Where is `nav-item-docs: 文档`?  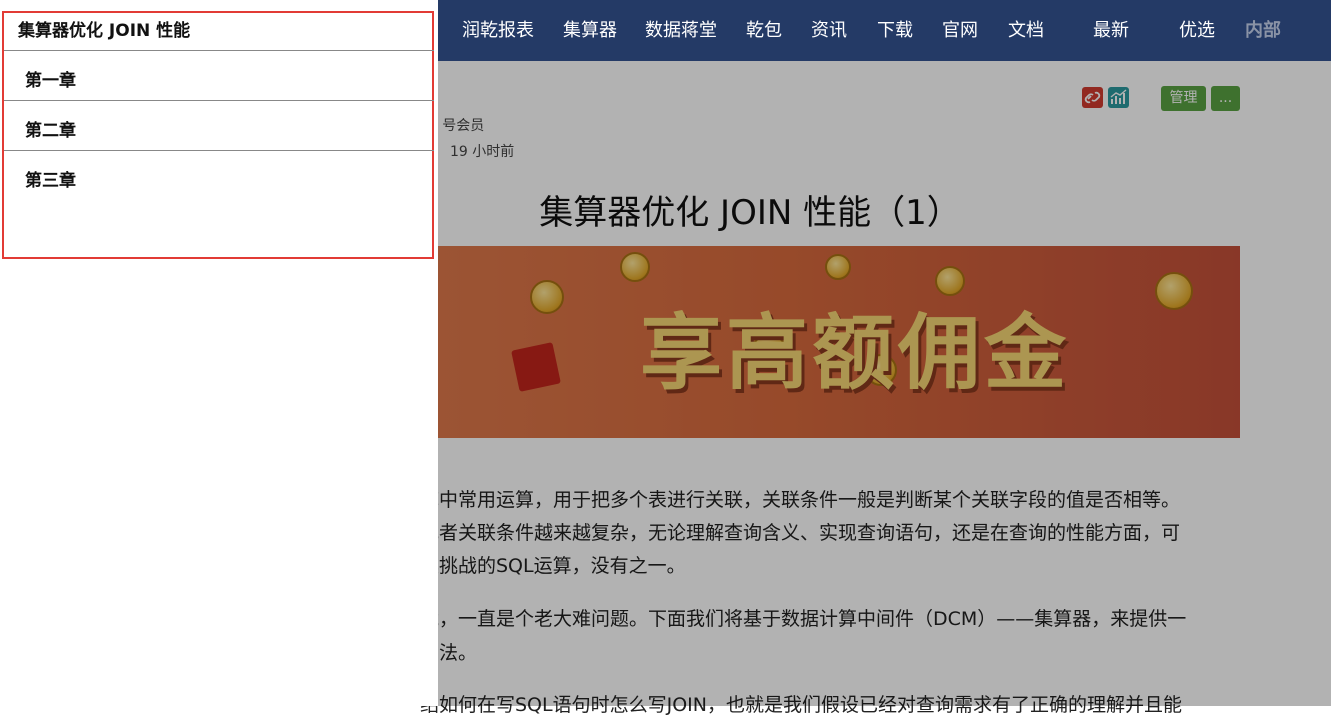 nav-item-docs: 文档 is located at coordinates (1026, 31).